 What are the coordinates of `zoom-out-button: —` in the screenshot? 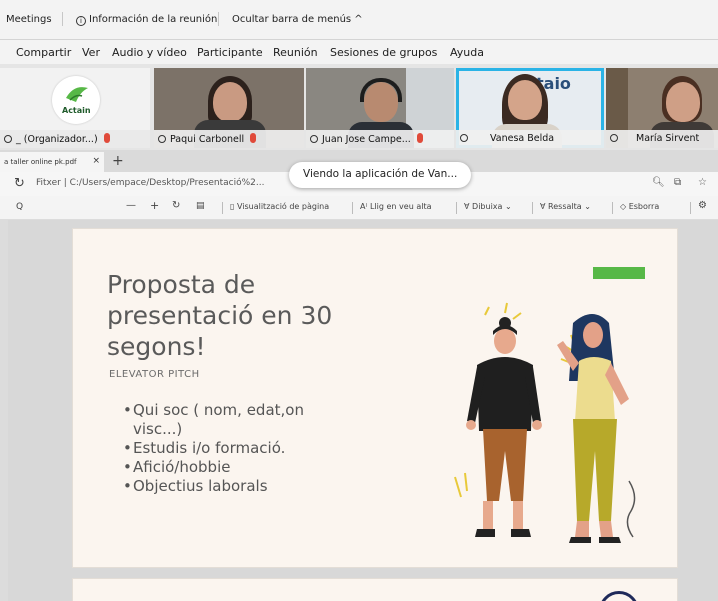 It's located at (131, 205).